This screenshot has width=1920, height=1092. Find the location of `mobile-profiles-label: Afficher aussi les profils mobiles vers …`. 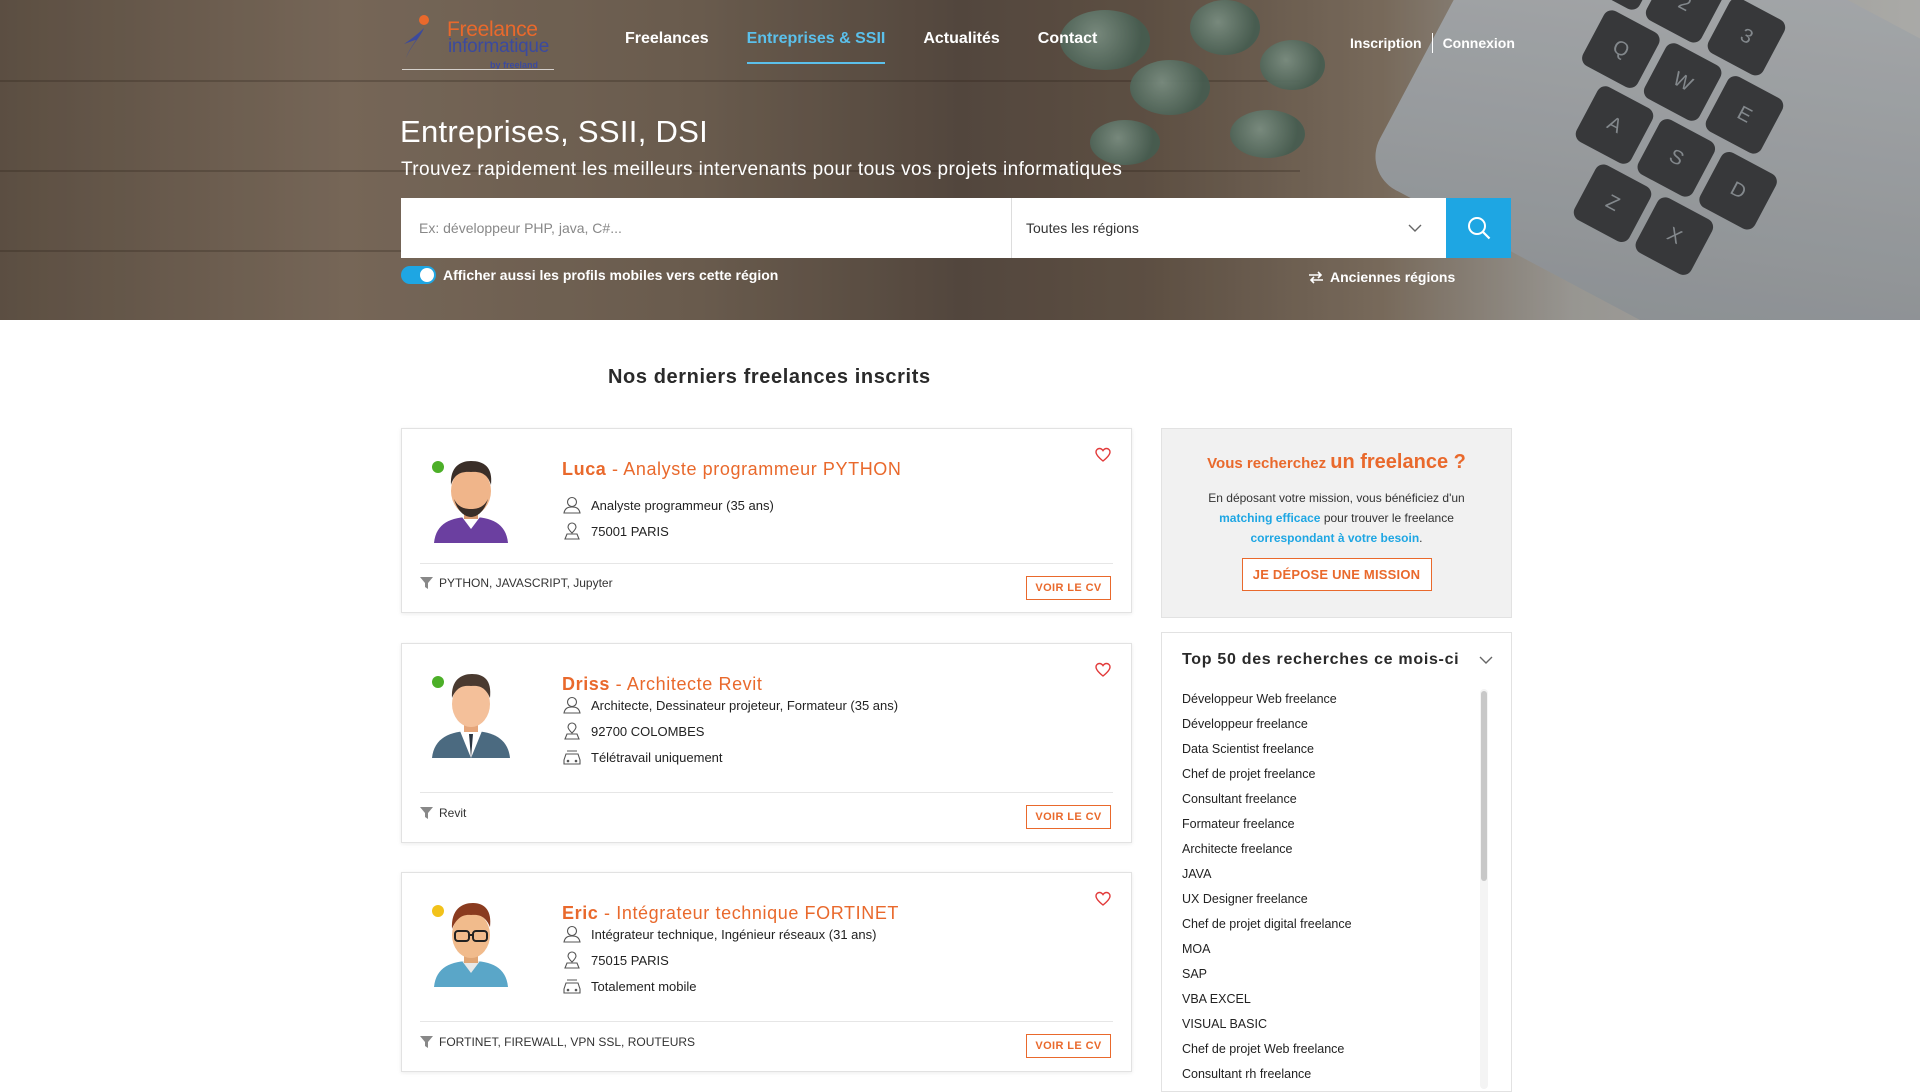

mobile-profiles-label: Afficher aussi les profils mobiles vers … is located at coordinates (611, 275).